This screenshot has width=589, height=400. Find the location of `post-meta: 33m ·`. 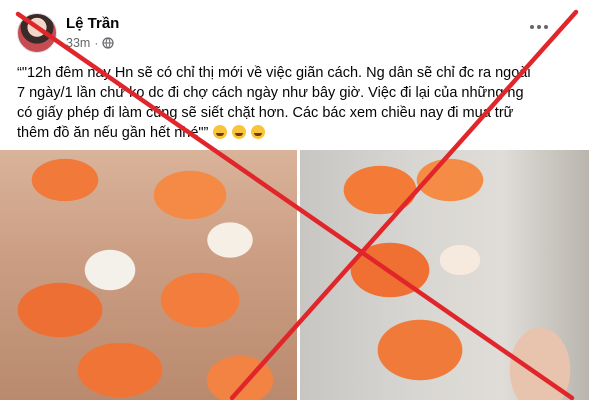

post-meta: 33m · is located at coordinates (90, 43).